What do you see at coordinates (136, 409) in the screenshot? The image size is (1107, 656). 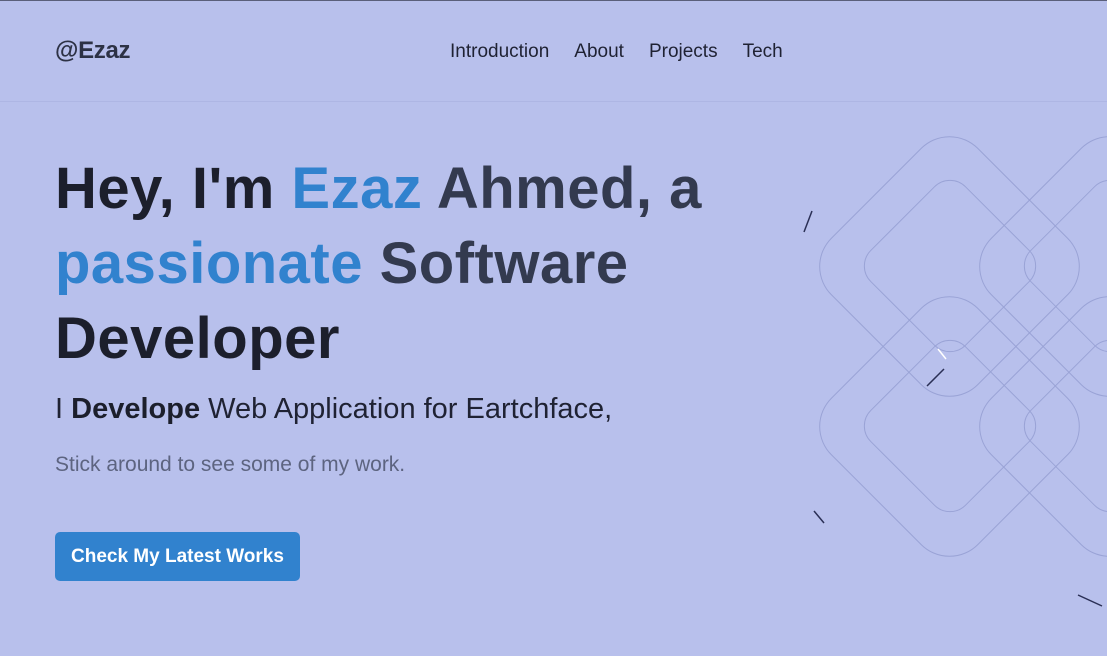 I see `tagline-bold: Develope` at bounding box center [136, 409].